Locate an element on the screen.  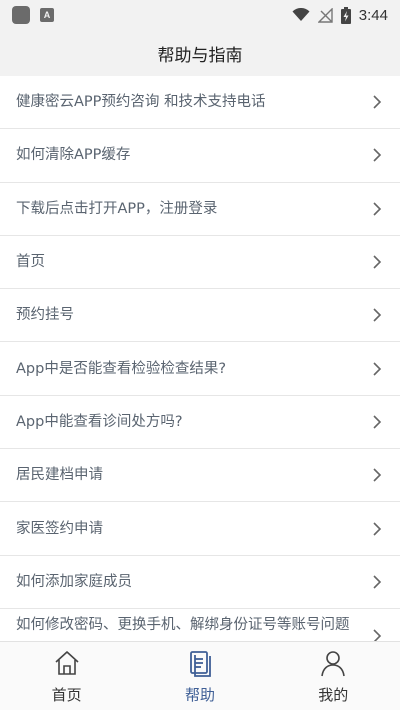
title-bar: 帮助与指南 is located at coordinates (200, 53).